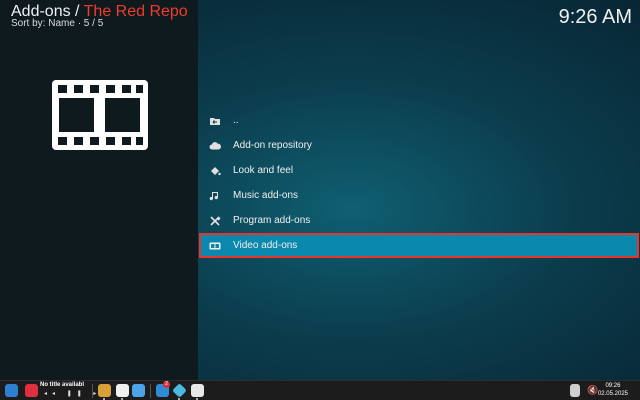  I want to click on list-item-label: .., so click(236, 120).